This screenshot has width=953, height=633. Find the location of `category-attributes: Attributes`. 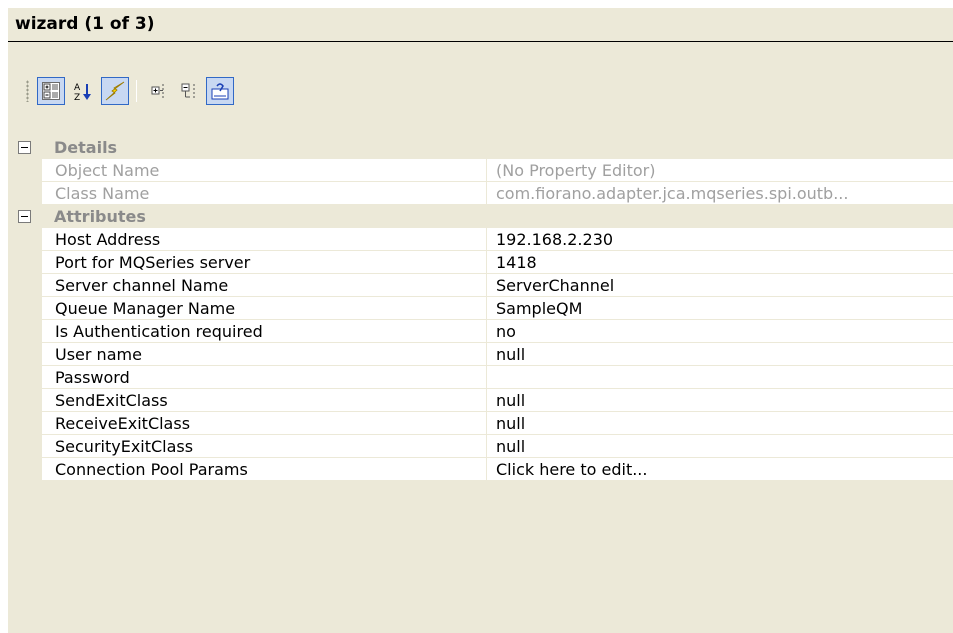

category-attributes: Attributes is located at coordinates (480, 216).